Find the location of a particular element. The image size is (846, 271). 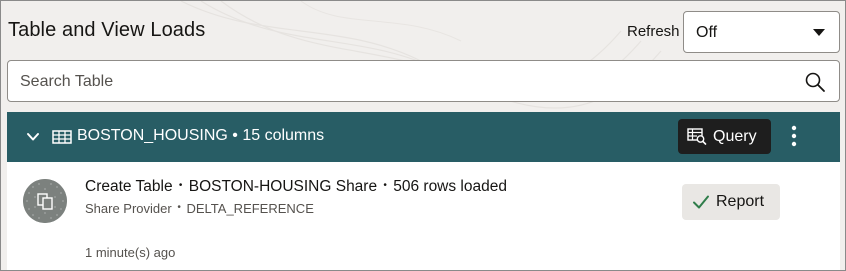

item-reference: DELTA_REFERENCE is located at coordinates (250, 208).